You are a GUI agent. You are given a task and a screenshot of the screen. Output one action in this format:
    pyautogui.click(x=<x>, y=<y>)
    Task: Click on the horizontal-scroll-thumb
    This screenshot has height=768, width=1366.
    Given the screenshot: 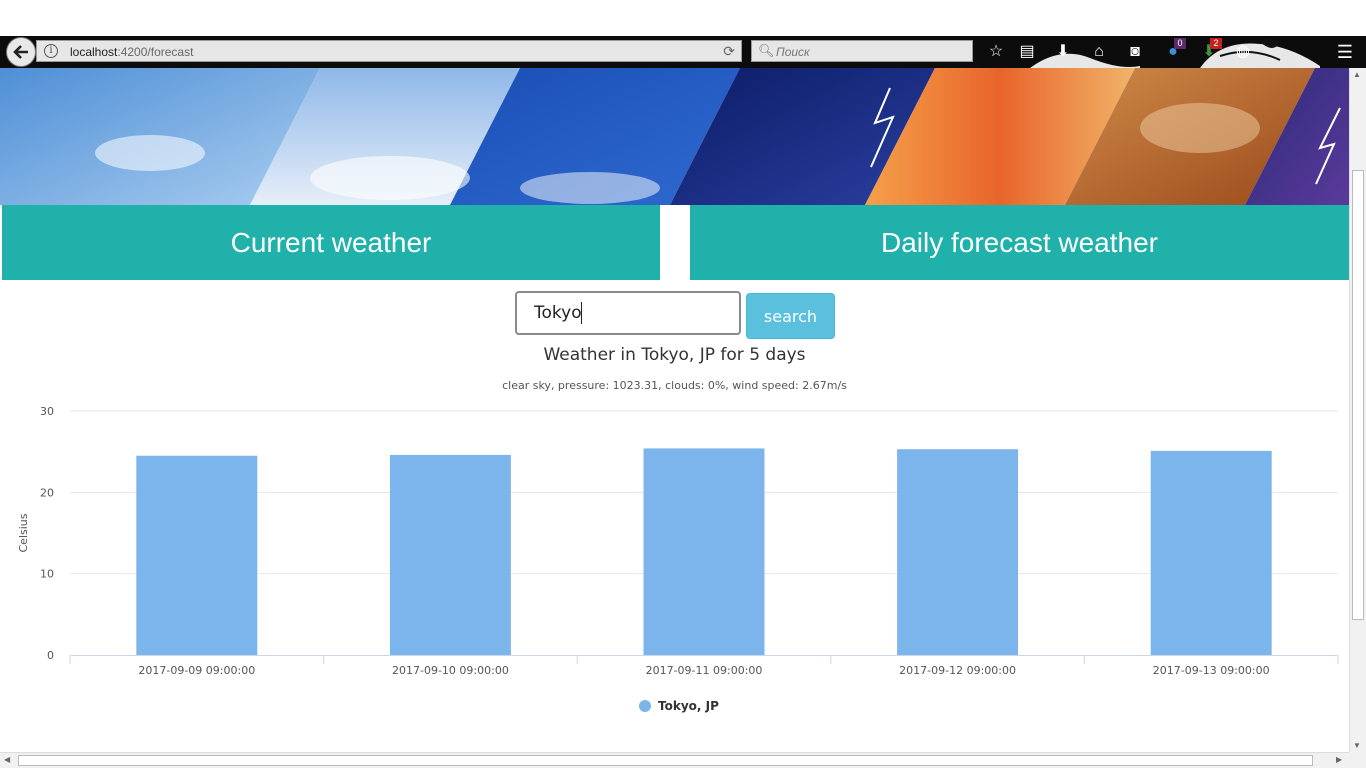 What is the action you would take?
    pyautogui.click(x=665, y=760)
    